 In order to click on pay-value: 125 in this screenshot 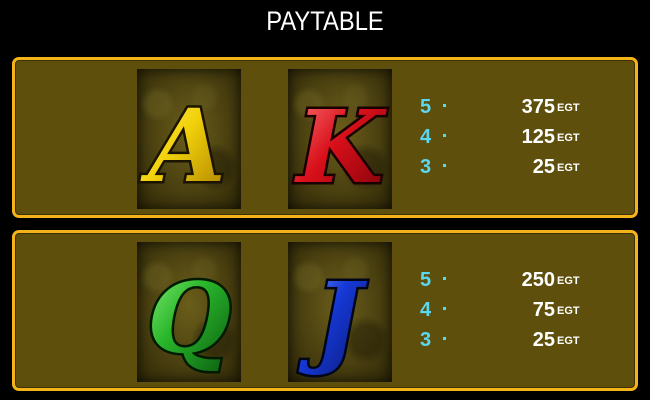, I will do `click(538, 137)`.